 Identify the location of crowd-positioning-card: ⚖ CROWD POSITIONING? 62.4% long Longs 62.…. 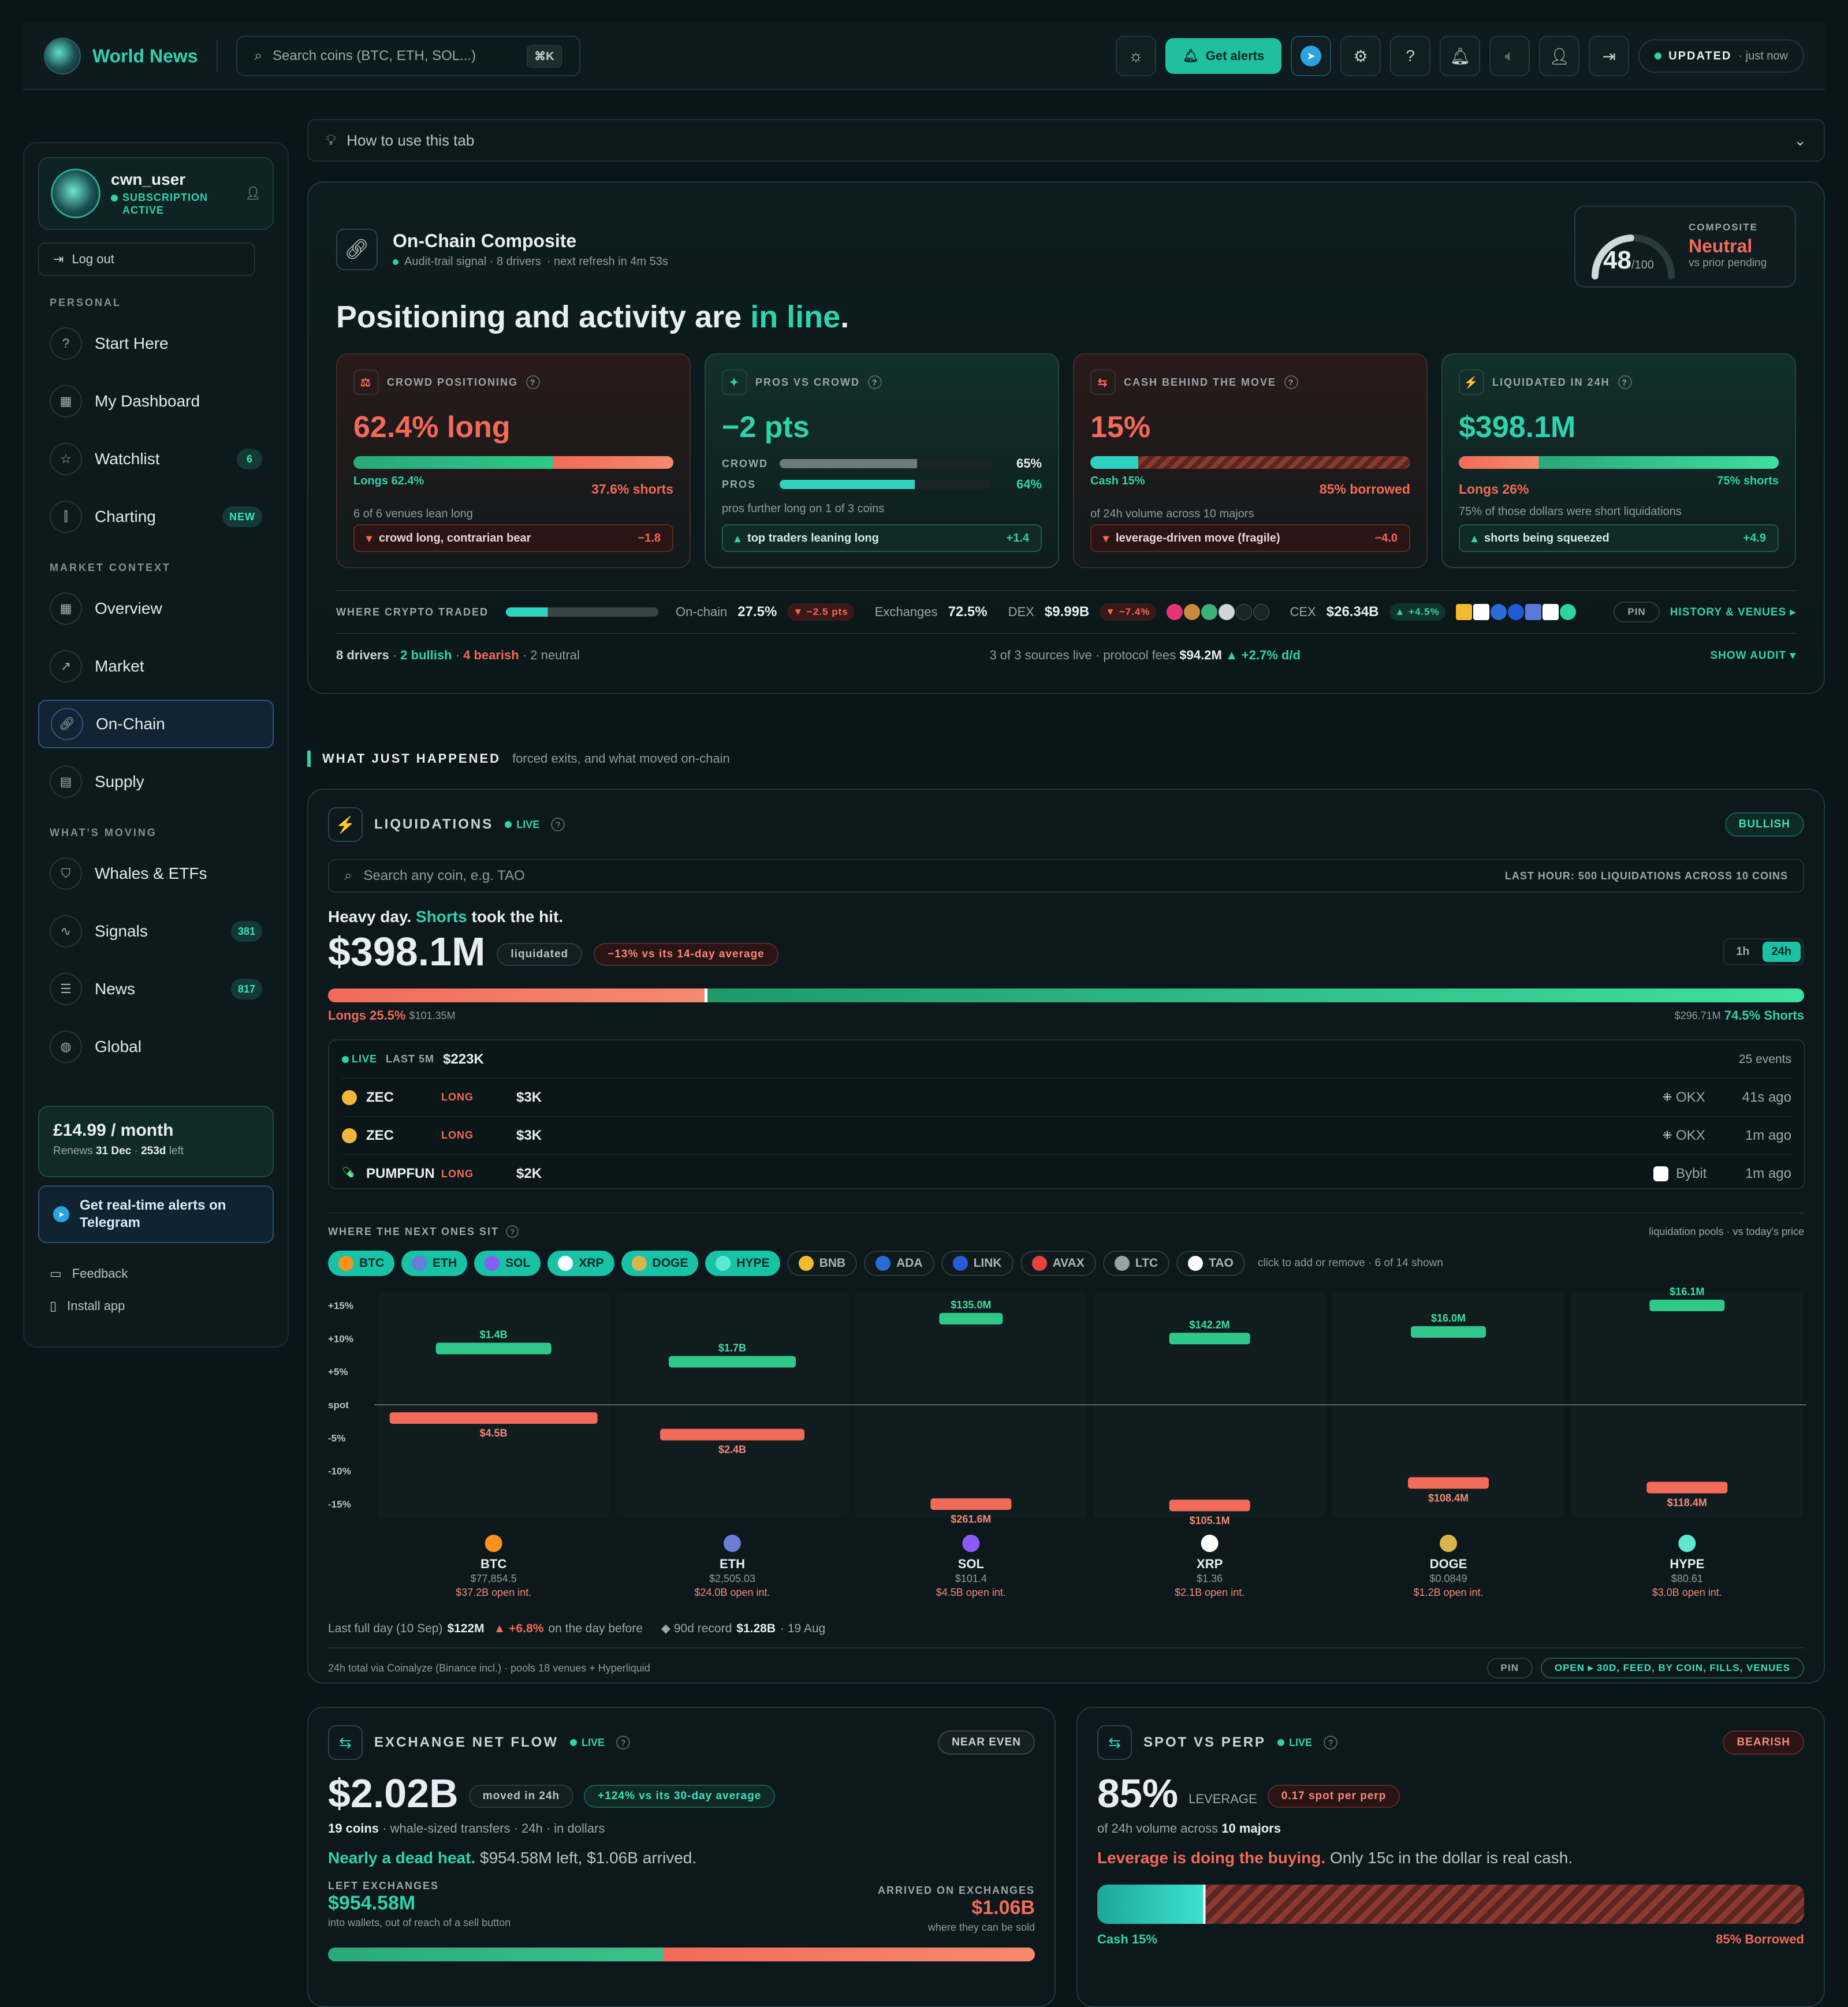
(513, 460).